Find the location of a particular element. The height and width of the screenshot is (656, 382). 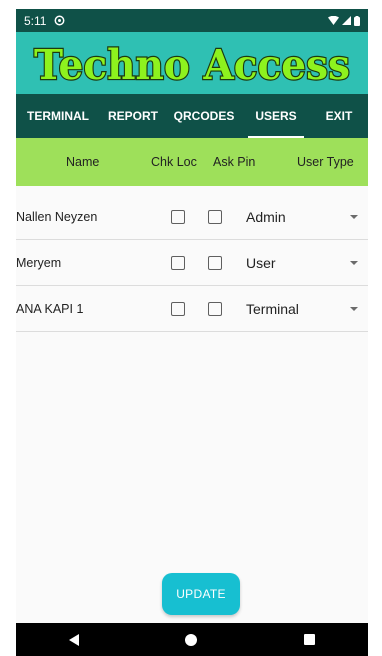

table-row: ANA KAPI 1 Terminal is located at coordinates (192, 309).